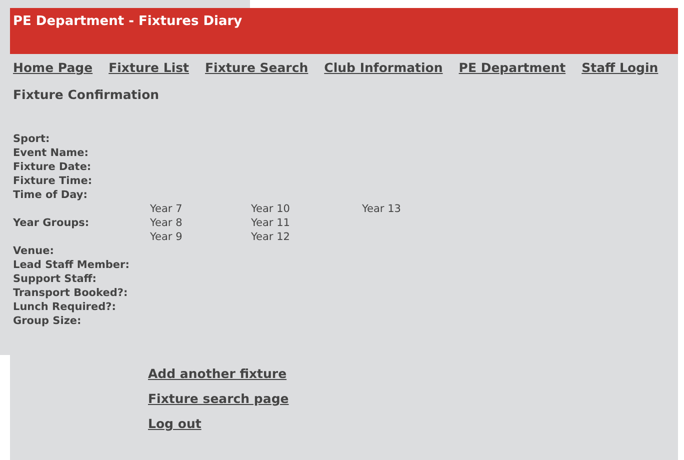  What do you see at coordinates (383, 67) in the screenshot?
I see `nav-link: Club Information` at bounding box center [383, 67].